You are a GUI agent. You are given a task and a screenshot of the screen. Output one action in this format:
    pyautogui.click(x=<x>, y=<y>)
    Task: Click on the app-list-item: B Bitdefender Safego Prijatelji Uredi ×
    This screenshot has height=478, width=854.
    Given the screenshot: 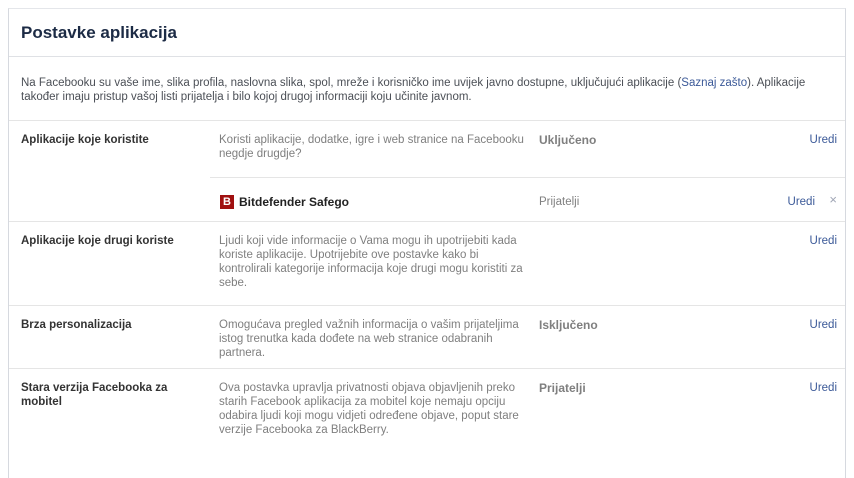 What is the action you would take?
    pyautogui.click(x=527, y=200)
    